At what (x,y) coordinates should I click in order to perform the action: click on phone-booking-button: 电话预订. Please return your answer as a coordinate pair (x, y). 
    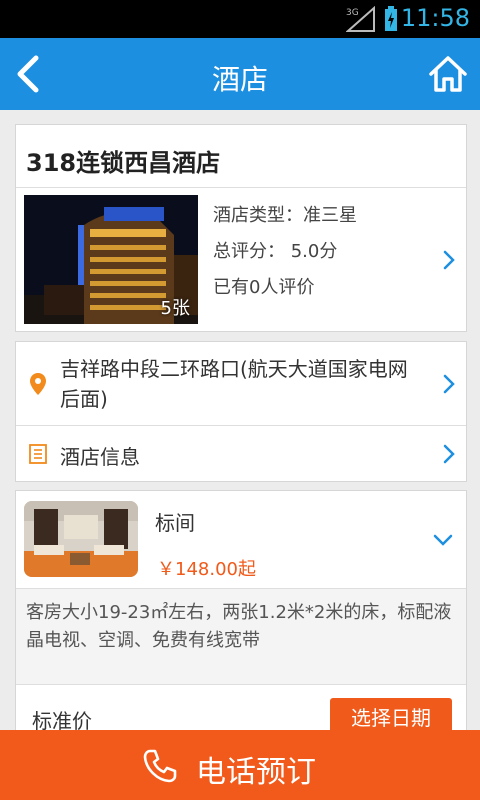
    Looking at the image, I should click on (240, 765).